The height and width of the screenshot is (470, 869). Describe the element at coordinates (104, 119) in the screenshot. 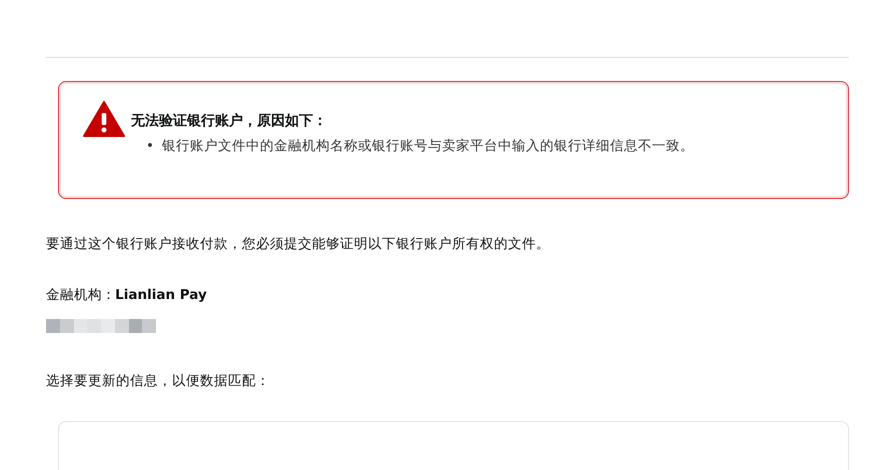

I see `warning-icon` at that location.